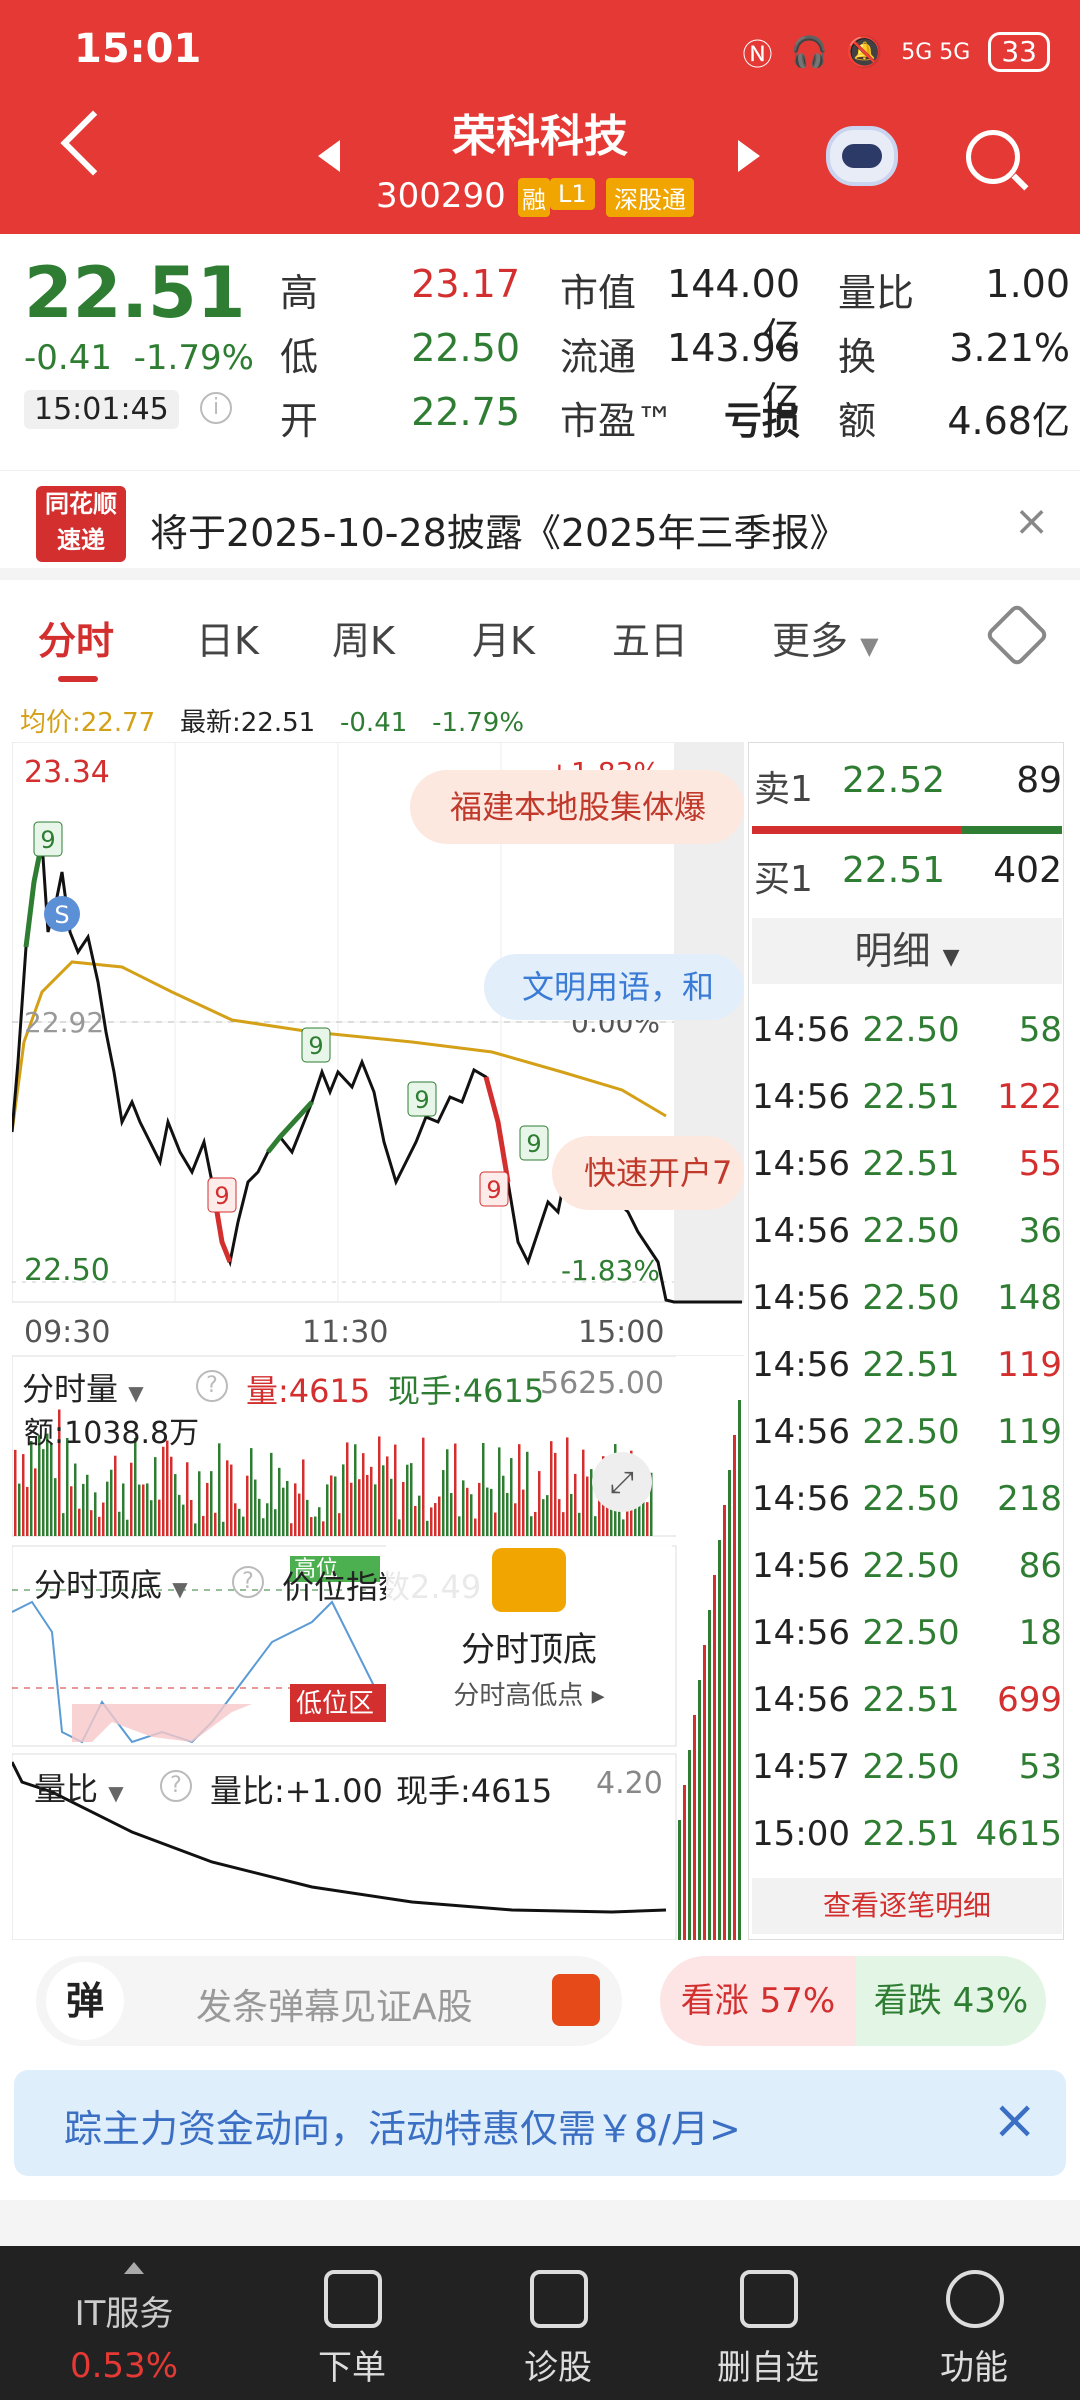  Describe the element at coordinates (111, 1583) in the screenshot. I see `topbottom-panel-label: 分时顶底 ▼` at that location.